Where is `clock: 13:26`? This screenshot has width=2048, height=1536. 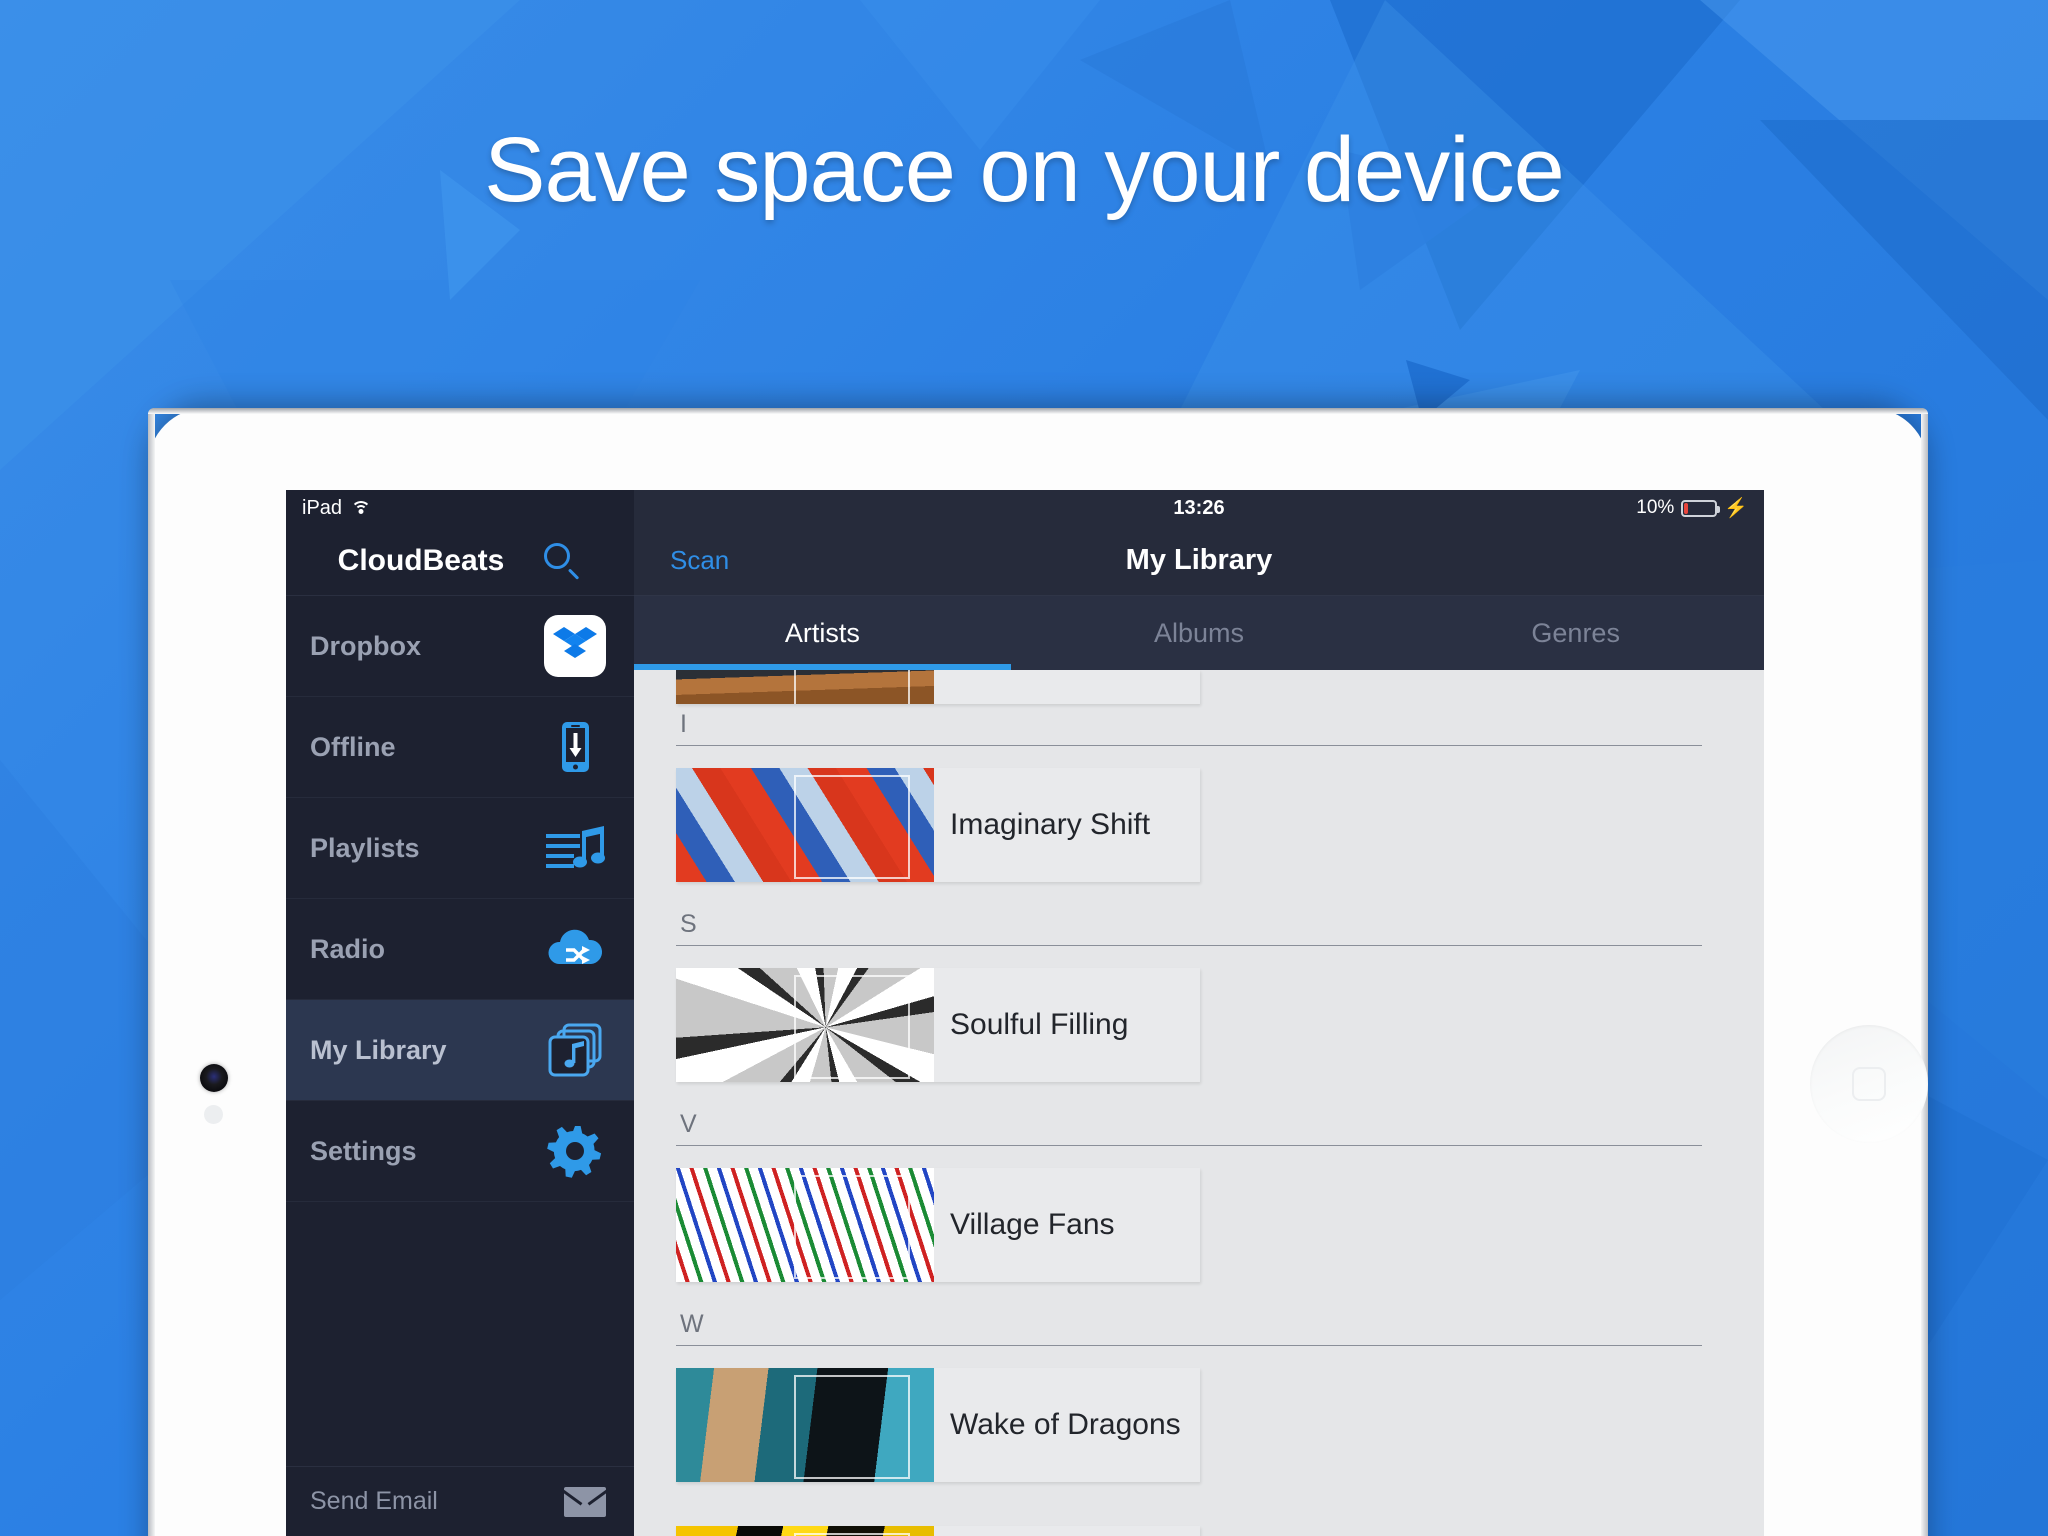 clock: 13:26 is located at coordinates (1199, 507).